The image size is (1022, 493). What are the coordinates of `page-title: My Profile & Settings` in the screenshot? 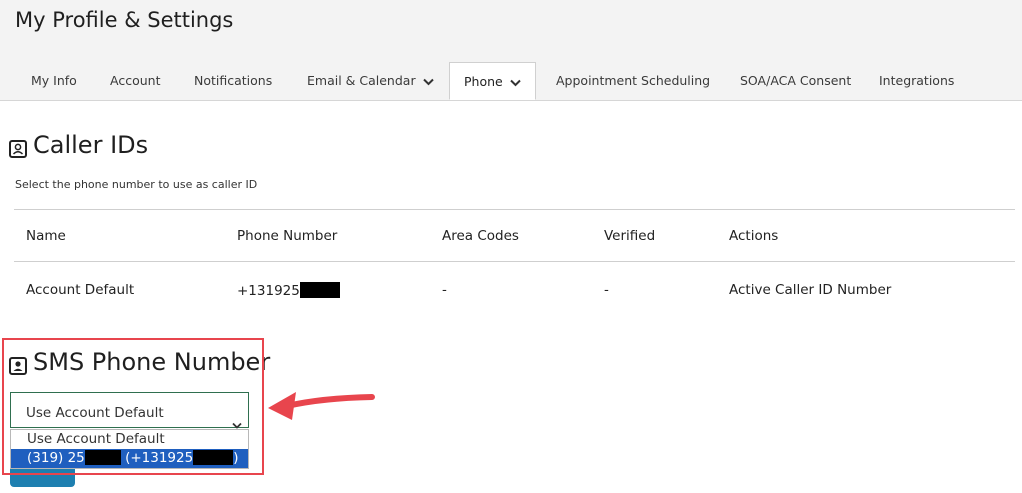 It's located at (124, 20).